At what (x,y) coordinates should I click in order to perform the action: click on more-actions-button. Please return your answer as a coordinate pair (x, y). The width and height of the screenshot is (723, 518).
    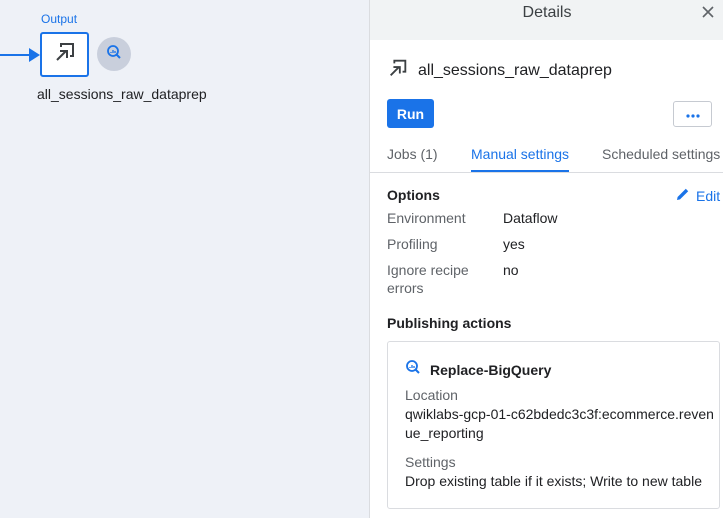
    Looking at the image, I should click on (692, 114).